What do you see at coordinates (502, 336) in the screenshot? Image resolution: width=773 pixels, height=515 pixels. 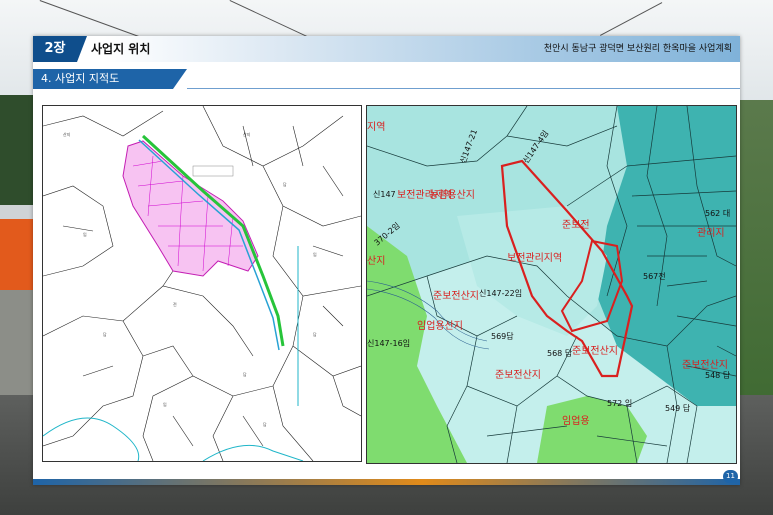 I see `parcel-label: 569답` at bounding box center [502, 336].